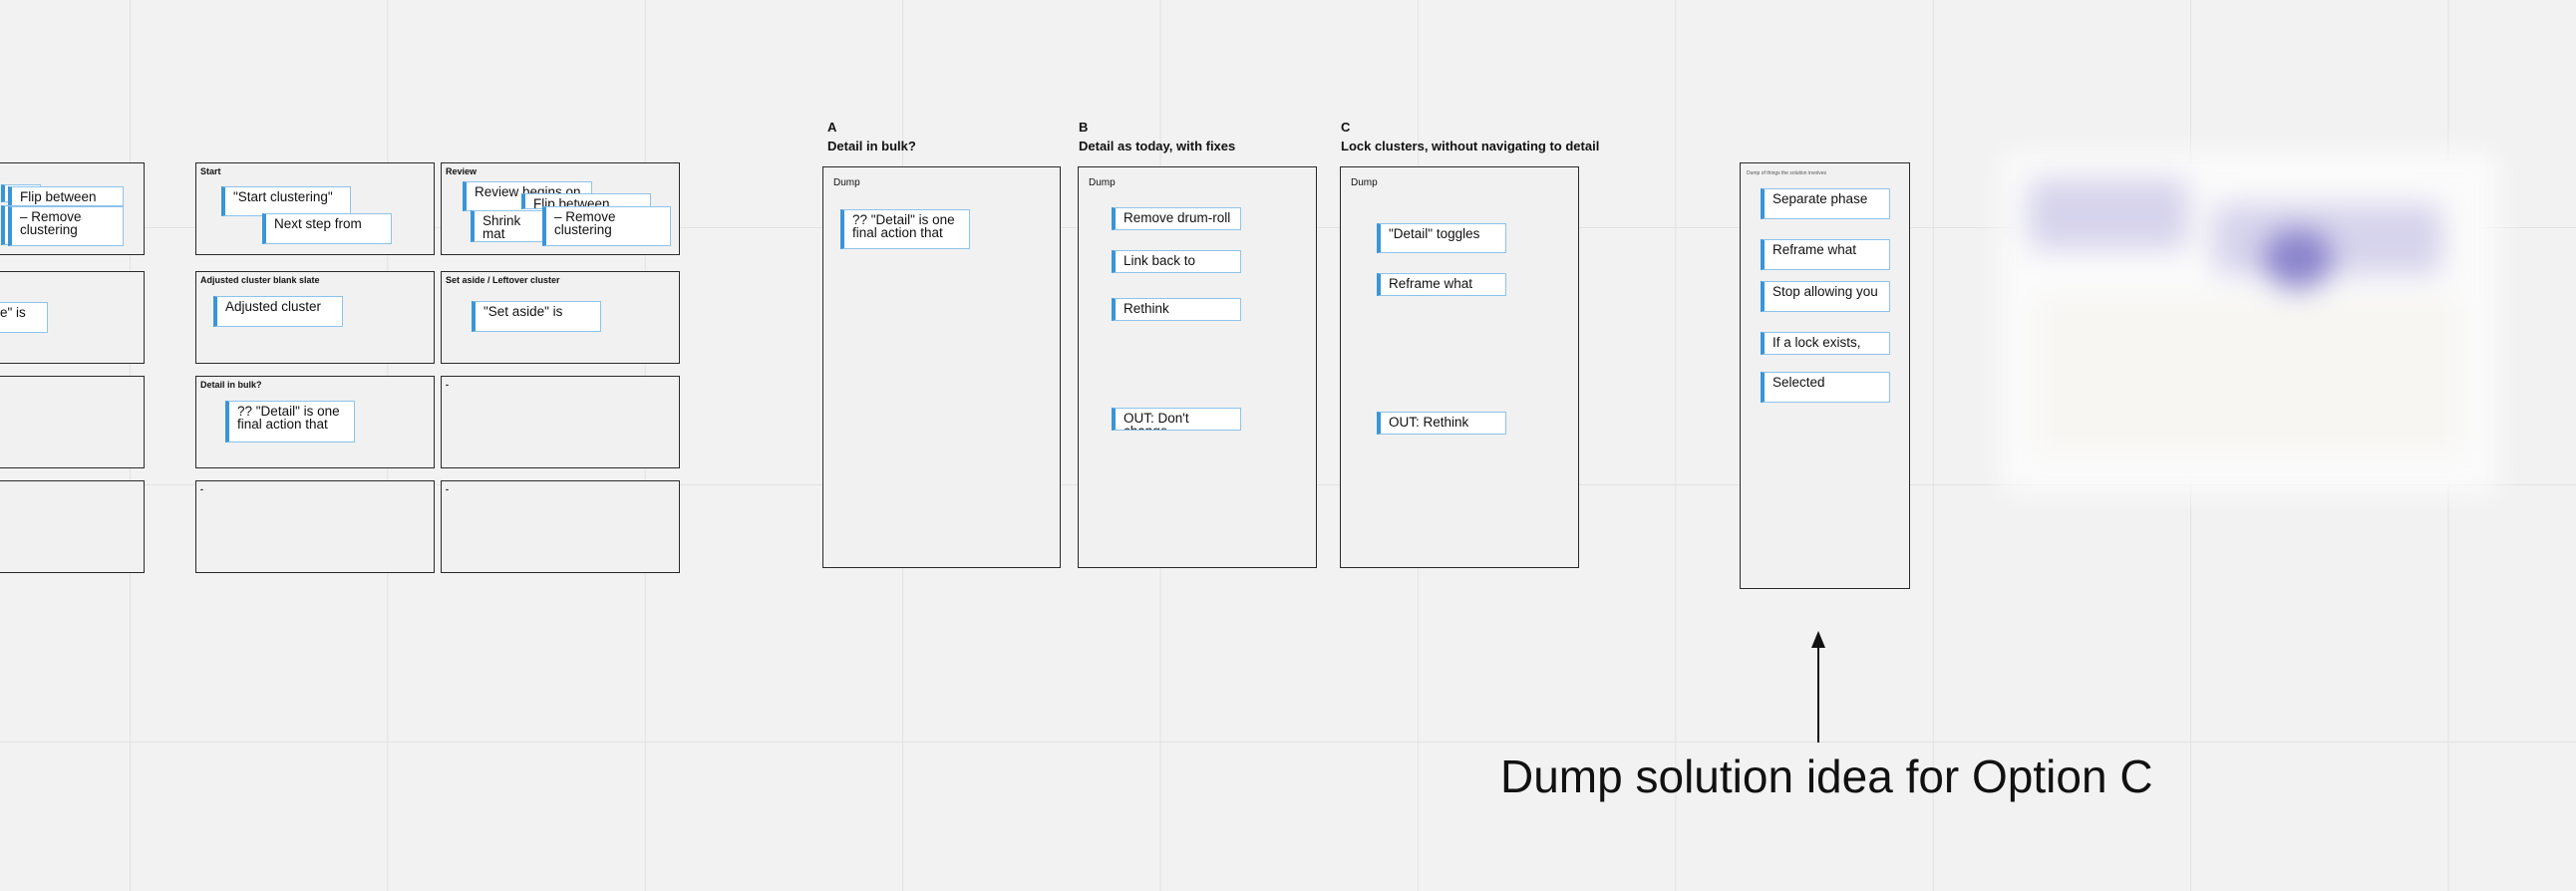  What do you see at coordinates (1818, 692) in the screenshot?
I see `arrow-line` at bounding box center [1818, 692].